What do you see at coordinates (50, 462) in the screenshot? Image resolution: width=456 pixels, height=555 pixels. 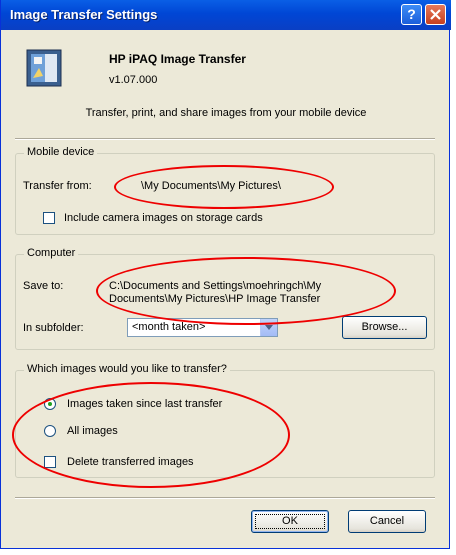 I see `delete-transferred-checkbox` at bounding box center [50, 462].